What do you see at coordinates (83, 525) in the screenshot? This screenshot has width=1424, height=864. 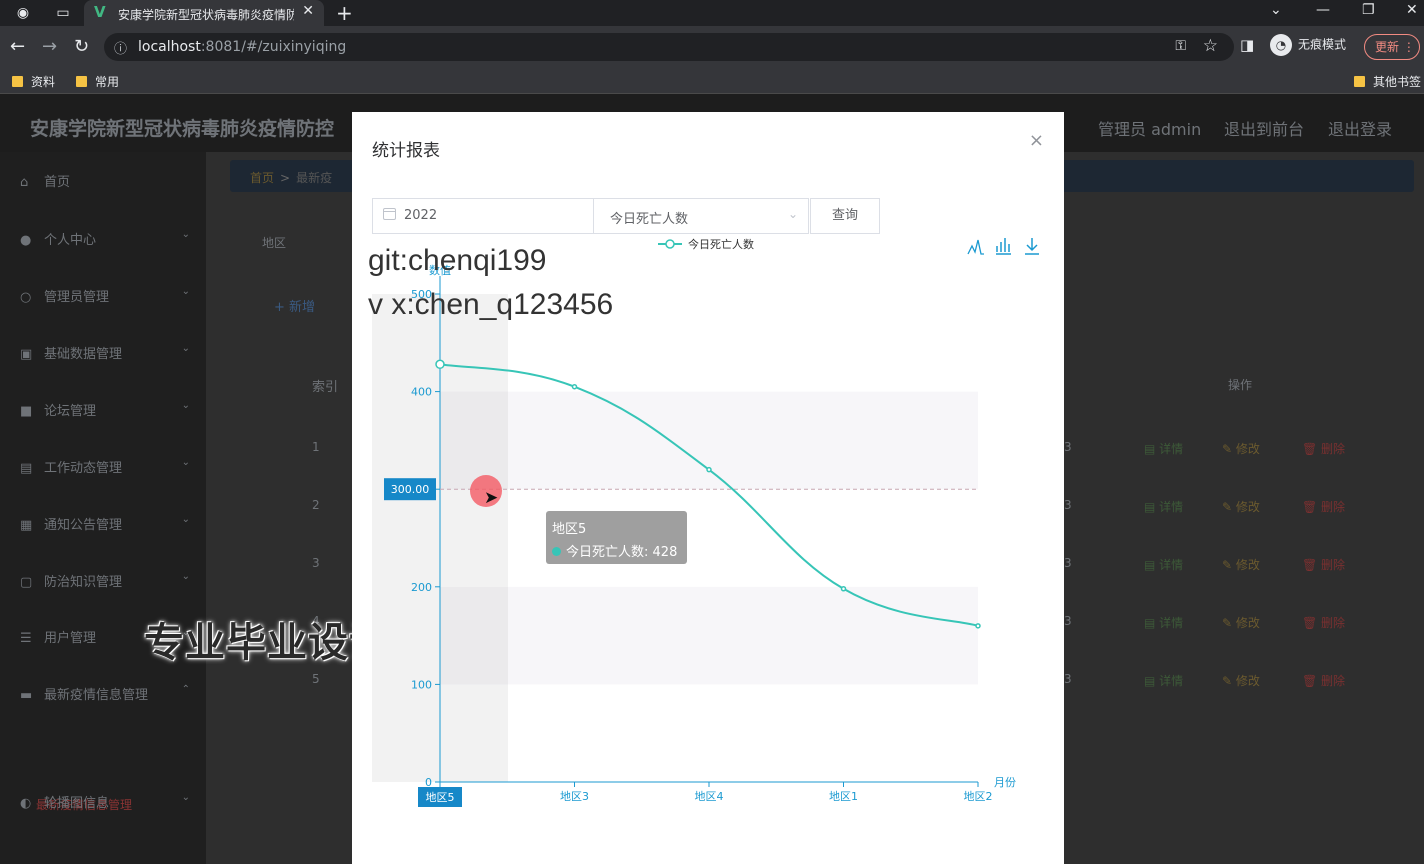 I see `sidebar-item-label: 通知公告管理` at bounding box center [83, 525].